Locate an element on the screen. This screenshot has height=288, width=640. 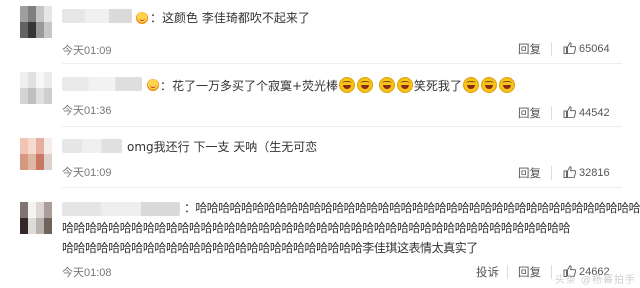
comment-text-line: 哈哈哈哈哈哈哈哈哈哈哈哈哈哈哈哈哈哈哈哈哈哈哈哈哈哈李佳琪这表情太真实了 is located at coordinates (270, 248).